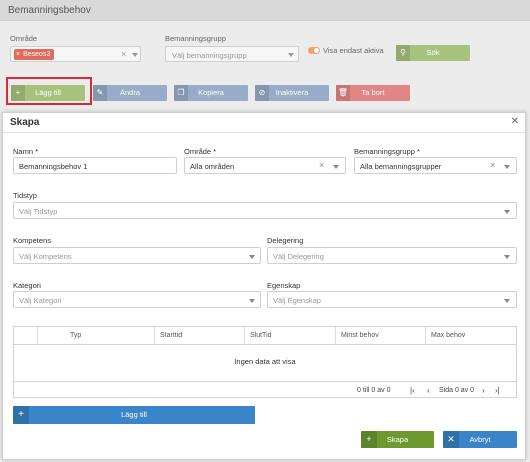 Image resolution: width=530 pixels, height=462 pixels. Describe the element at coordinates (53, 166) in the screenshot. I see `namn-value: Bemanningsbehov 1` at that location.